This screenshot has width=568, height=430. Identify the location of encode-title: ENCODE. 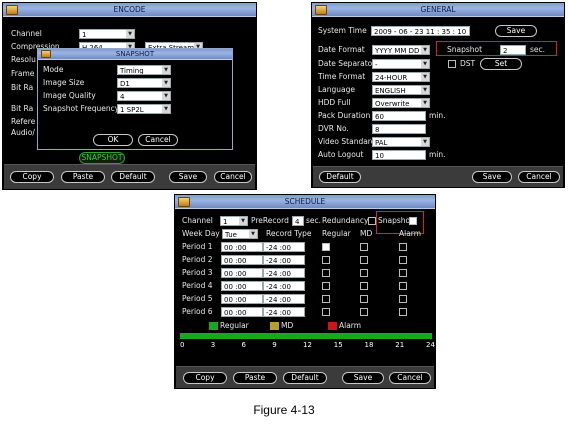
(129, 9).